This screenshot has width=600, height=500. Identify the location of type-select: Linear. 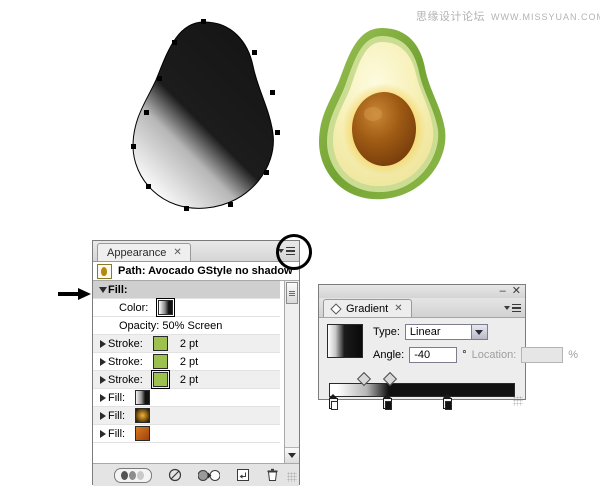
(446, 332).